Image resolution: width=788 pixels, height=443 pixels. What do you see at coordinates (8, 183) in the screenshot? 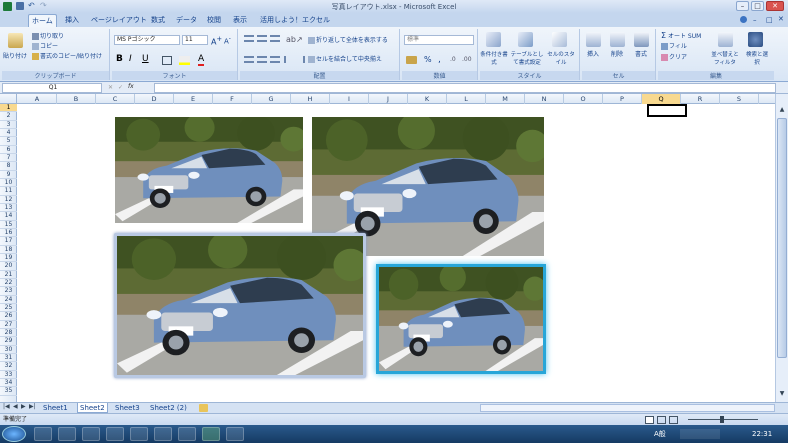
I see `row-header-10: 10` at bounding box center [8, 183].